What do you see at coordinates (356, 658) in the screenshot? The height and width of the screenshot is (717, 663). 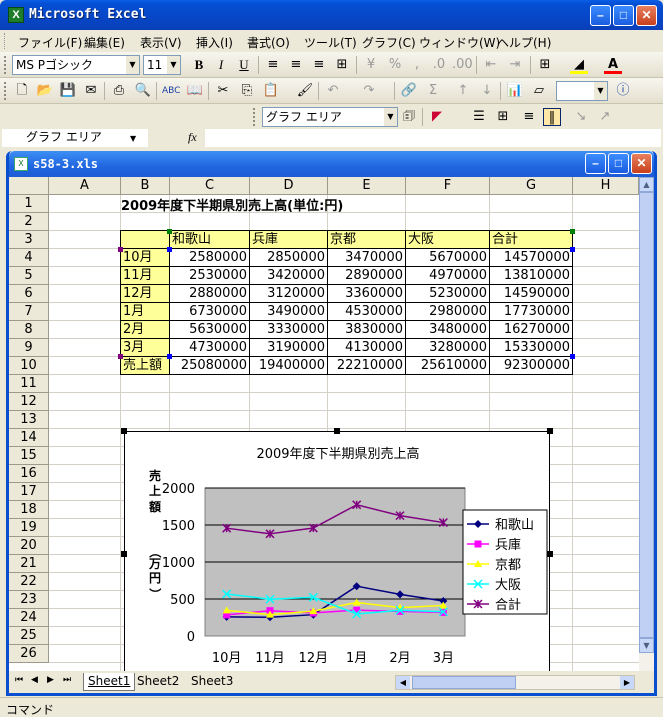 I see `x-tick-label: 1月` at bounding box center [356, 658].